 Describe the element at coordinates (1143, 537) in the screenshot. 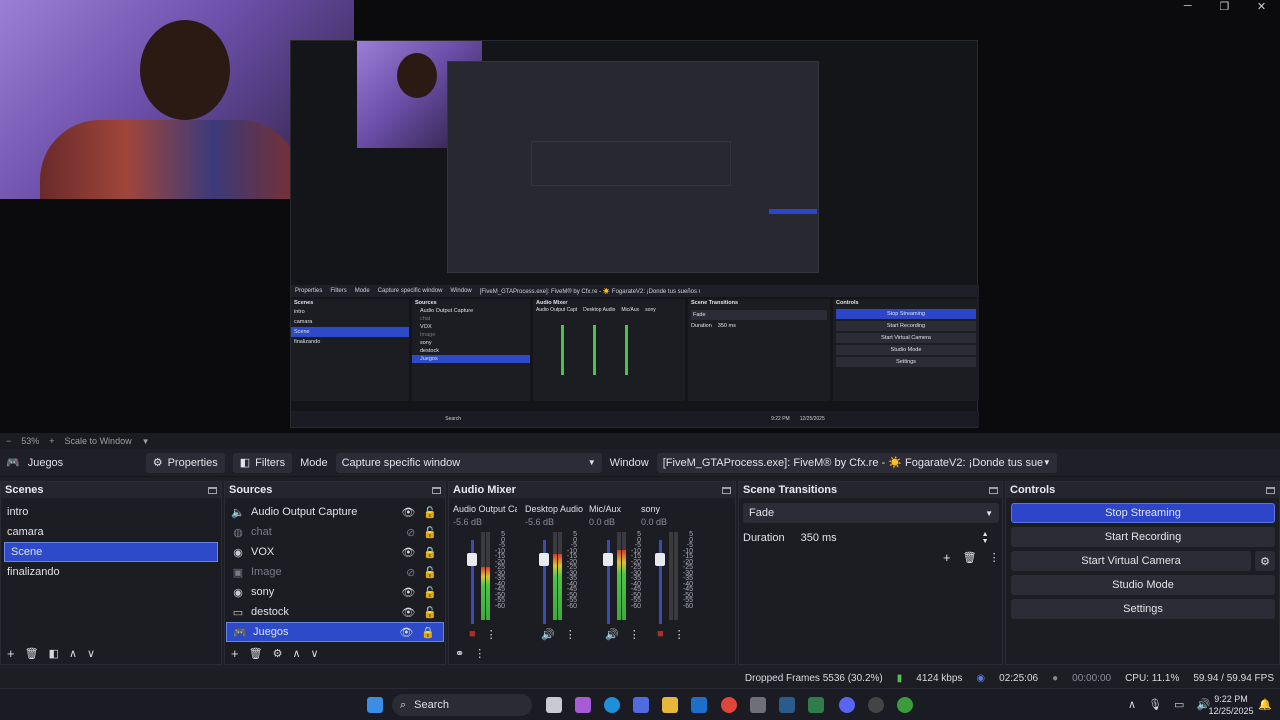

I see `start-recording-button: Start Recording` at that location.